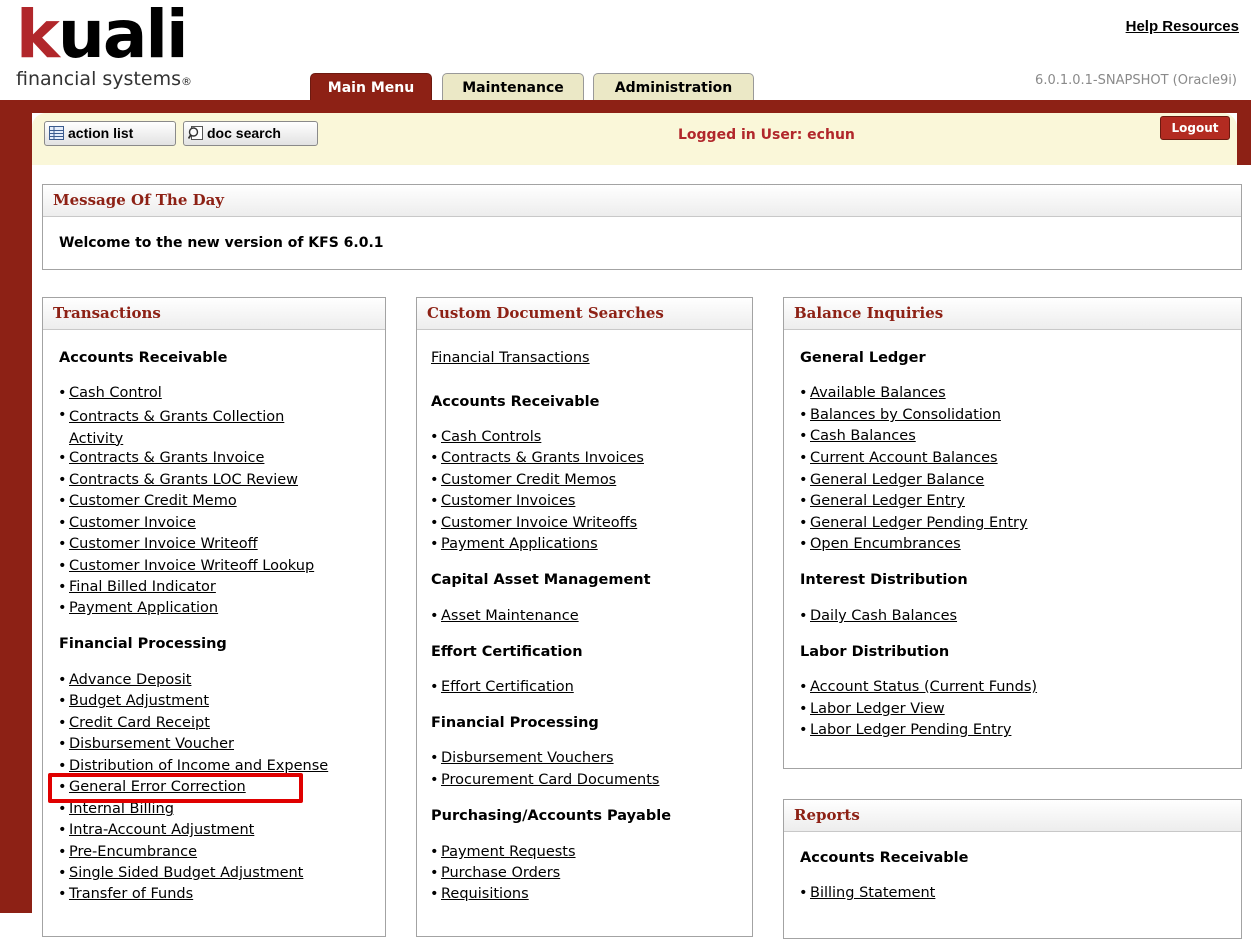  I want to click on menu-link: Customer Credit Memos, so click(528, 480).